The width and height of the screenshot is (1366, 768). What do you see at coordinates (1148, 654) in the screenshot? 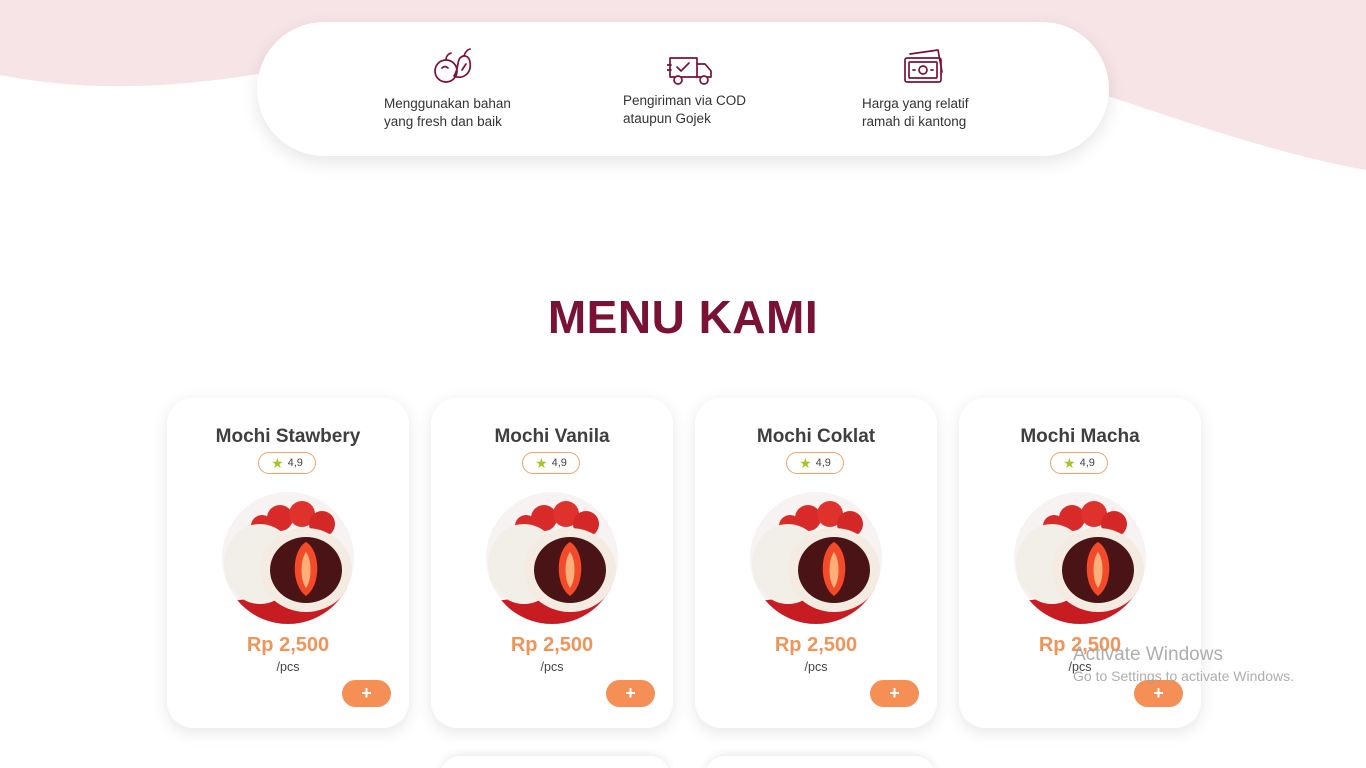
I see `watermark-title: Activate Windows` at bounding box center [1148, 654].